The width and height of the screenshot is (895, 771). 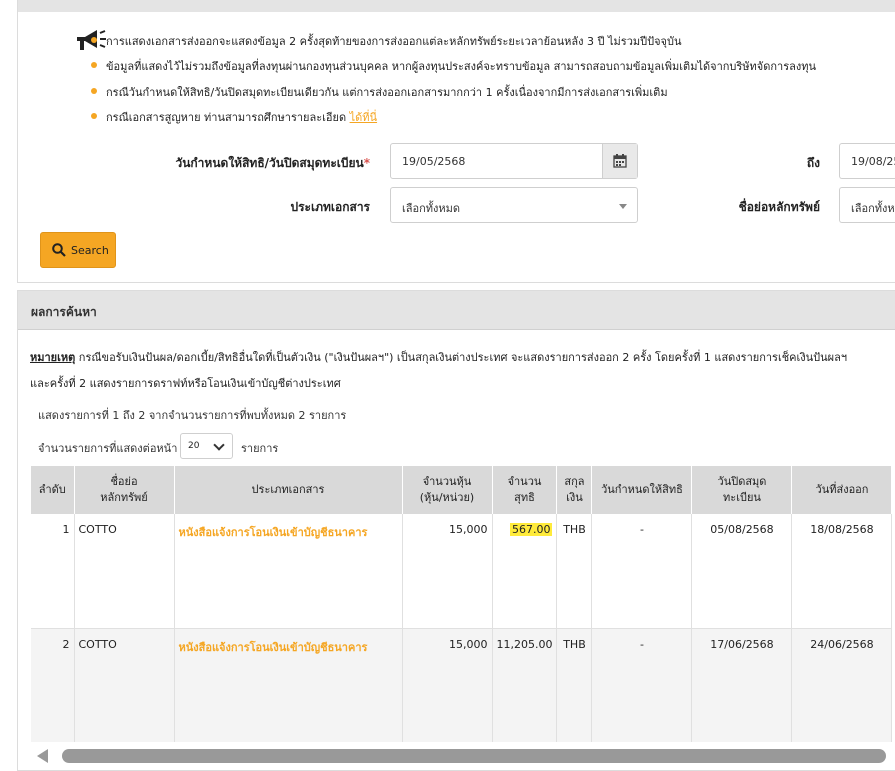 What do you see at coordinates (873, 208) in the screenshot?
I see `symbol-value: เลือกทั้งหม` at bounding box center [873, 208].